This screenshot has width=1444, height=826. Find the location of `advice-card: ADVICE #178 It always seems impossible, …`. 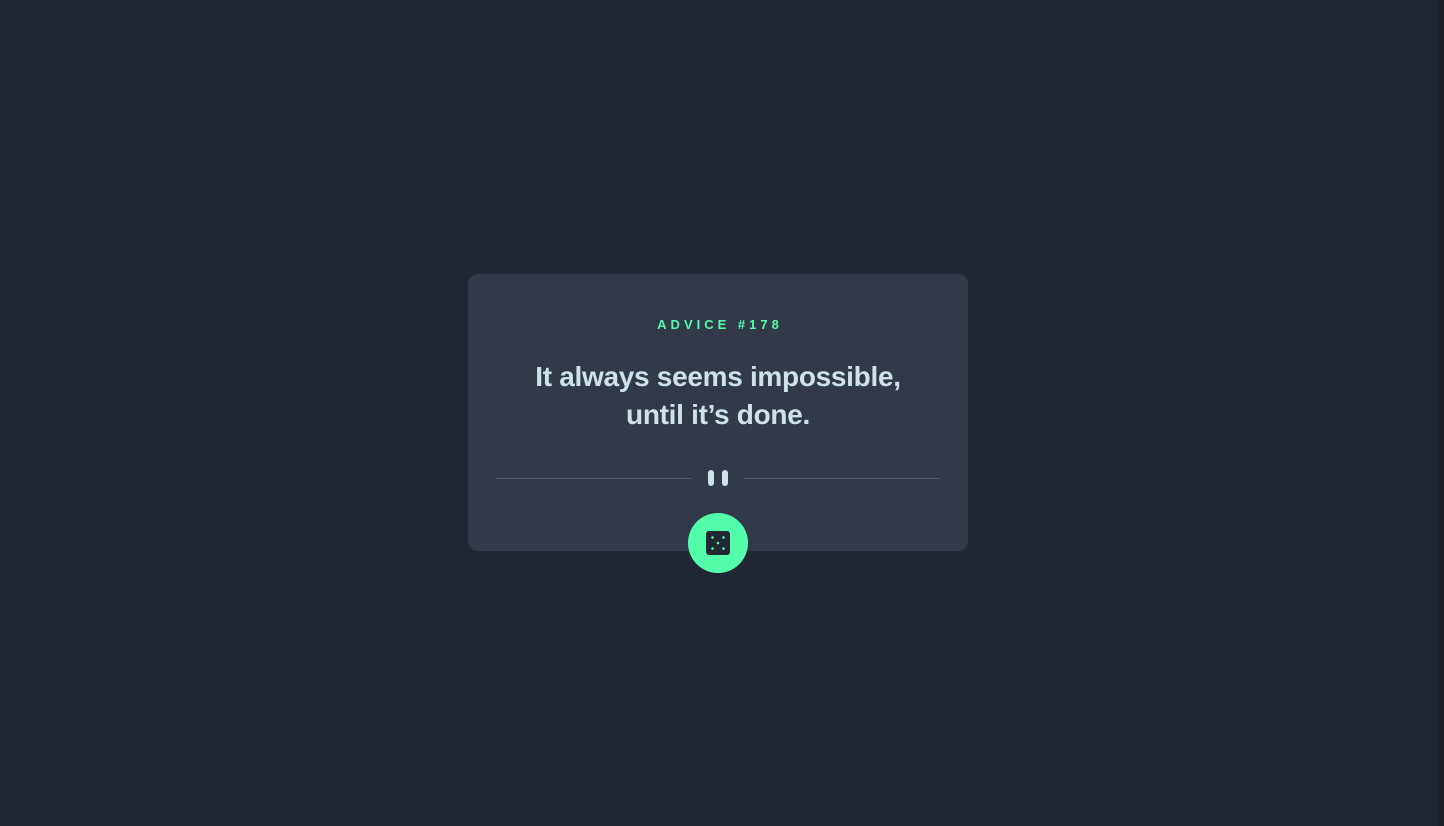

advice-card: ADVICE #178 It always seems impossible, … is located at coordinates (718, 412).